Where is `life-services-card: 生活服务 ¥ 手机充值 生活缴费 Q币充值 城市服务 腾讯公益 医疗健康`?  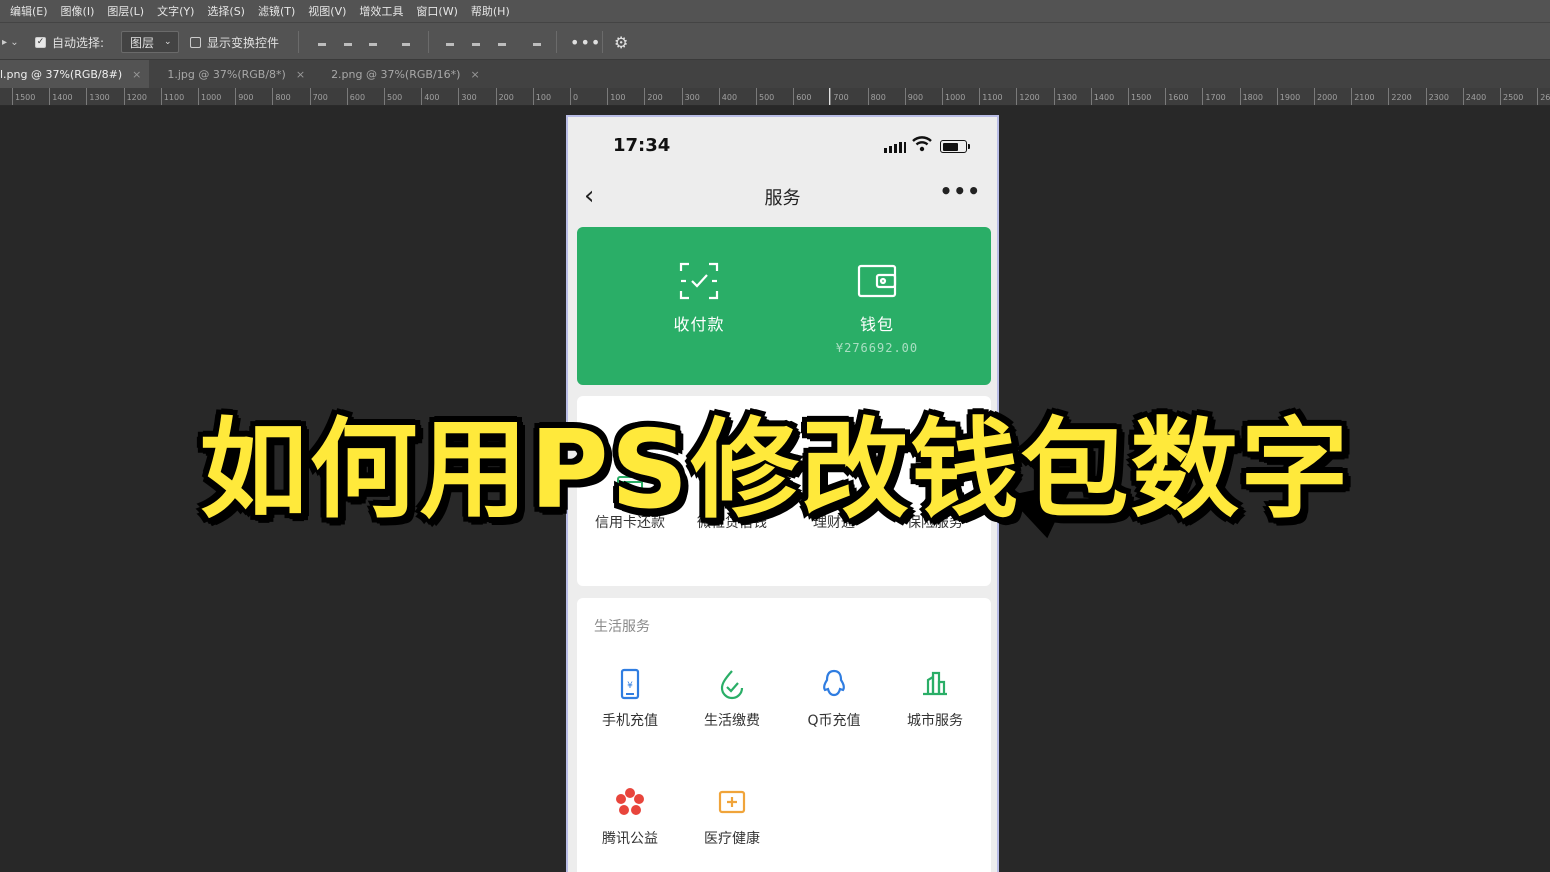 life-services-card: 生活服务 ¥ 手机充值 生活缴费 Q币充值 城市服务 腾讯公益 医疗健康 is located at coordinates (784, 735).